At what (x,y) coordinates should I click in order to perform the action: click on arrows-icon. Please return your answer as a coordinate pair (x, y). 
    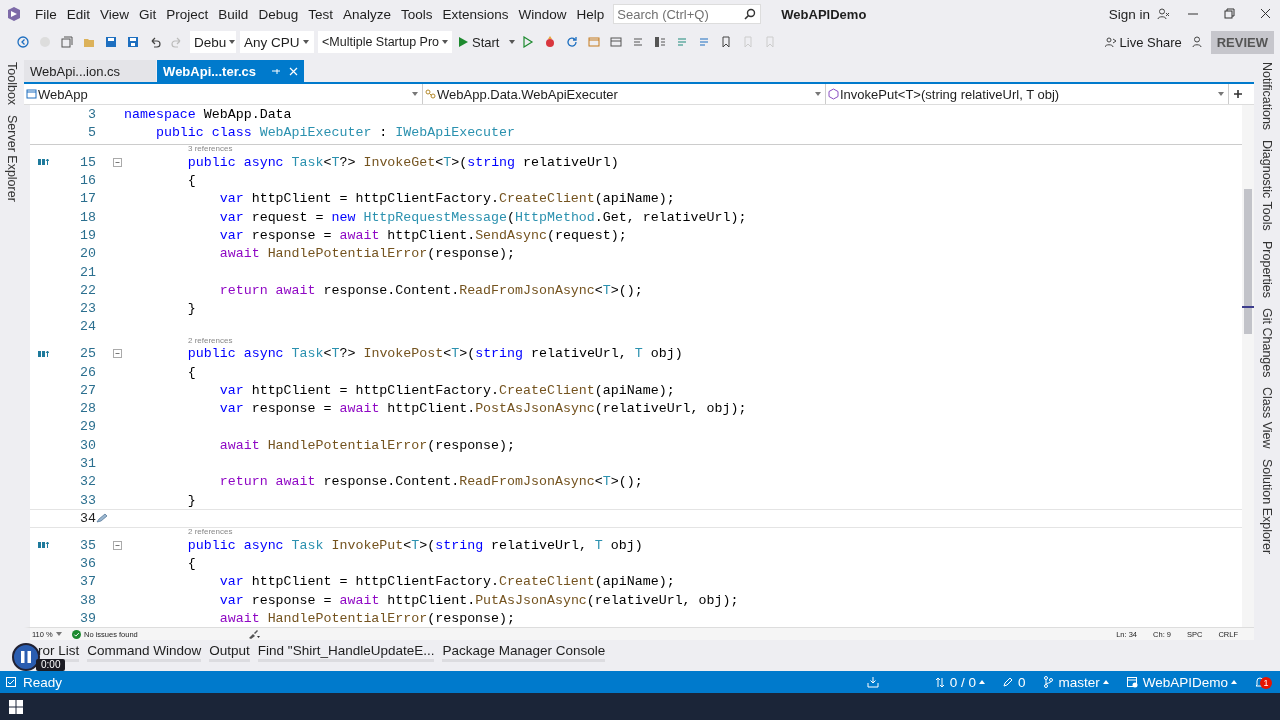
    Looking at the image, I should click on (939, 682).